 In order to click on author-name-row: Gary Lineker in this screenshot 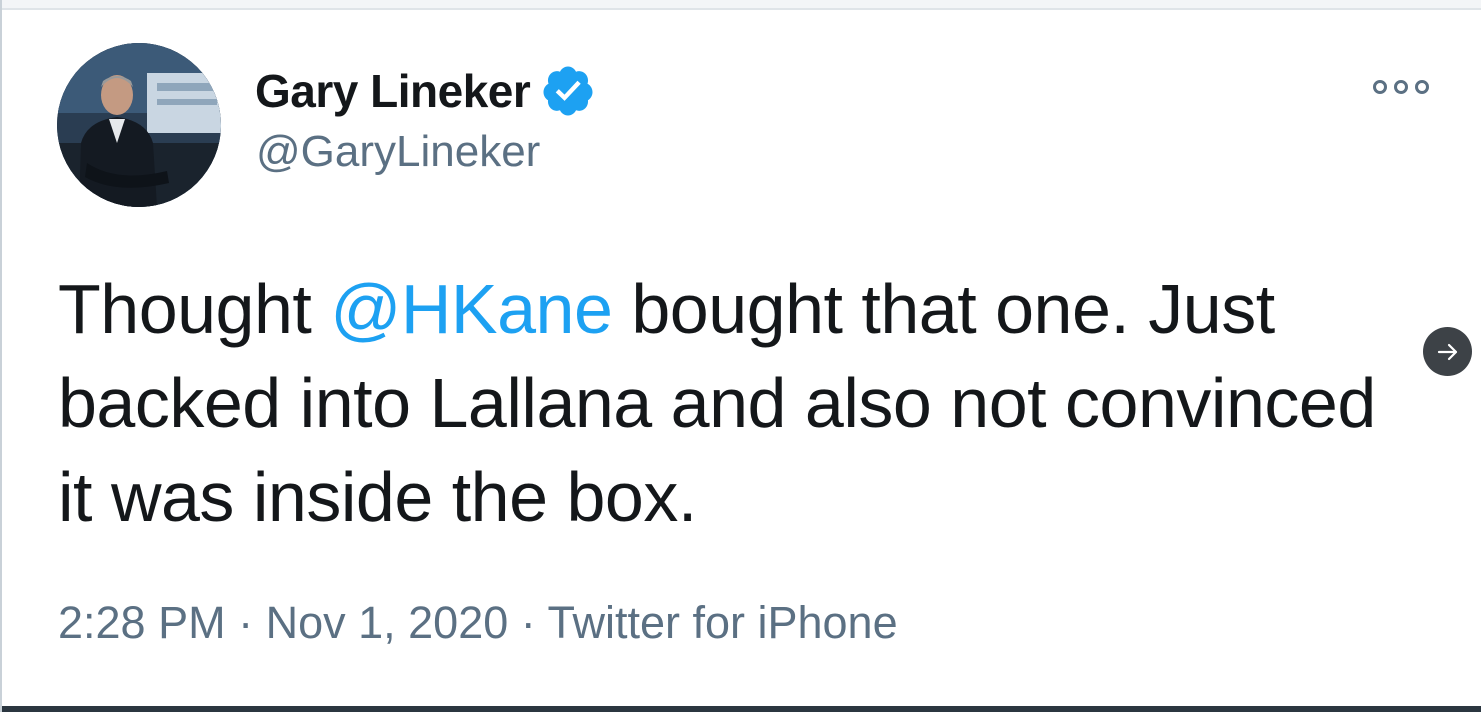, I will do `click(425, 91)`.